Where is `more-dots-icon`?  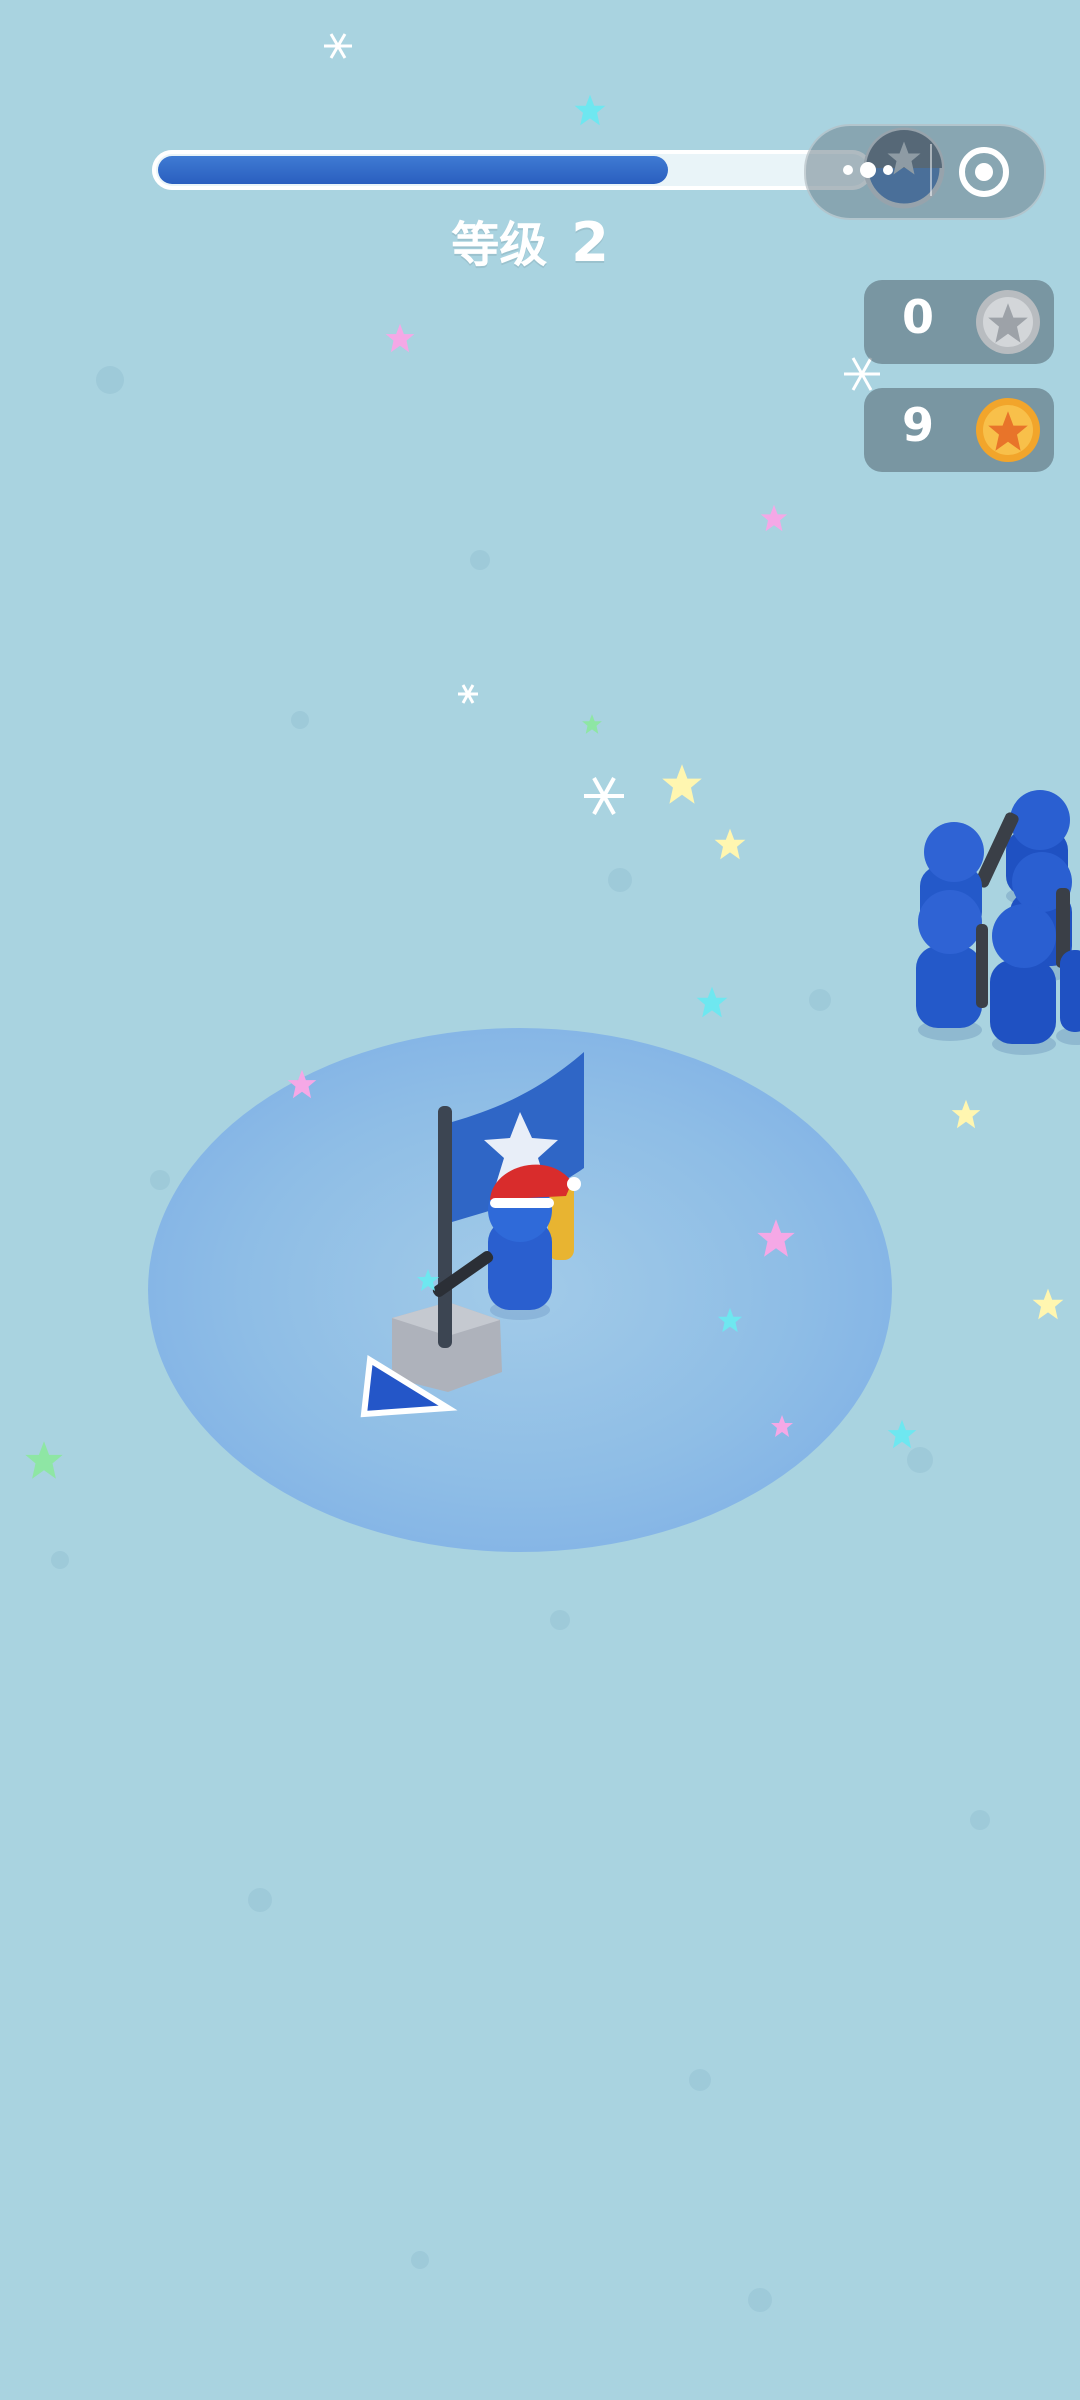 more-dots-icon is located at coordinates (869, 170).